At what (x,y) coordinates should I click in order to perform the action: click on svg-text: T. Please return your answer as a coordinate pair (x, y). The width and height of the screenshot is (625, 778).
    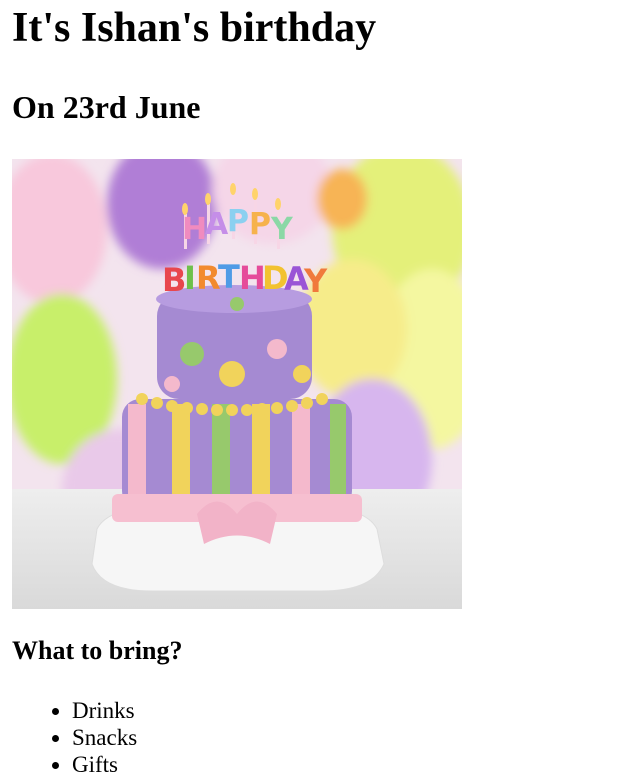
    Looking at the image, I should click on (229, 277).